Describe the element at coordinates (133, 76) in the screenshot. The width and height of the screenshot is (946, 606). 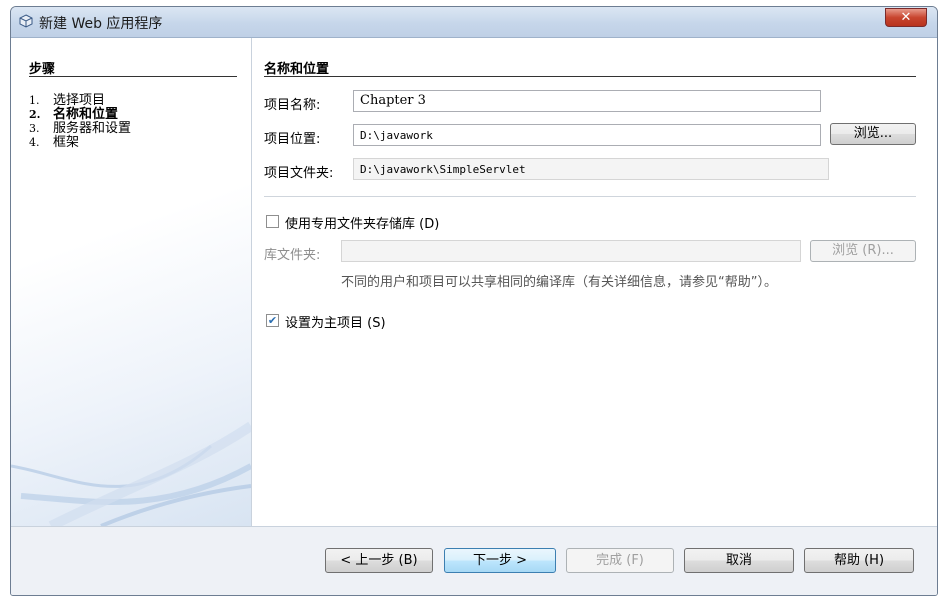
I see `steps-divider` at that location.